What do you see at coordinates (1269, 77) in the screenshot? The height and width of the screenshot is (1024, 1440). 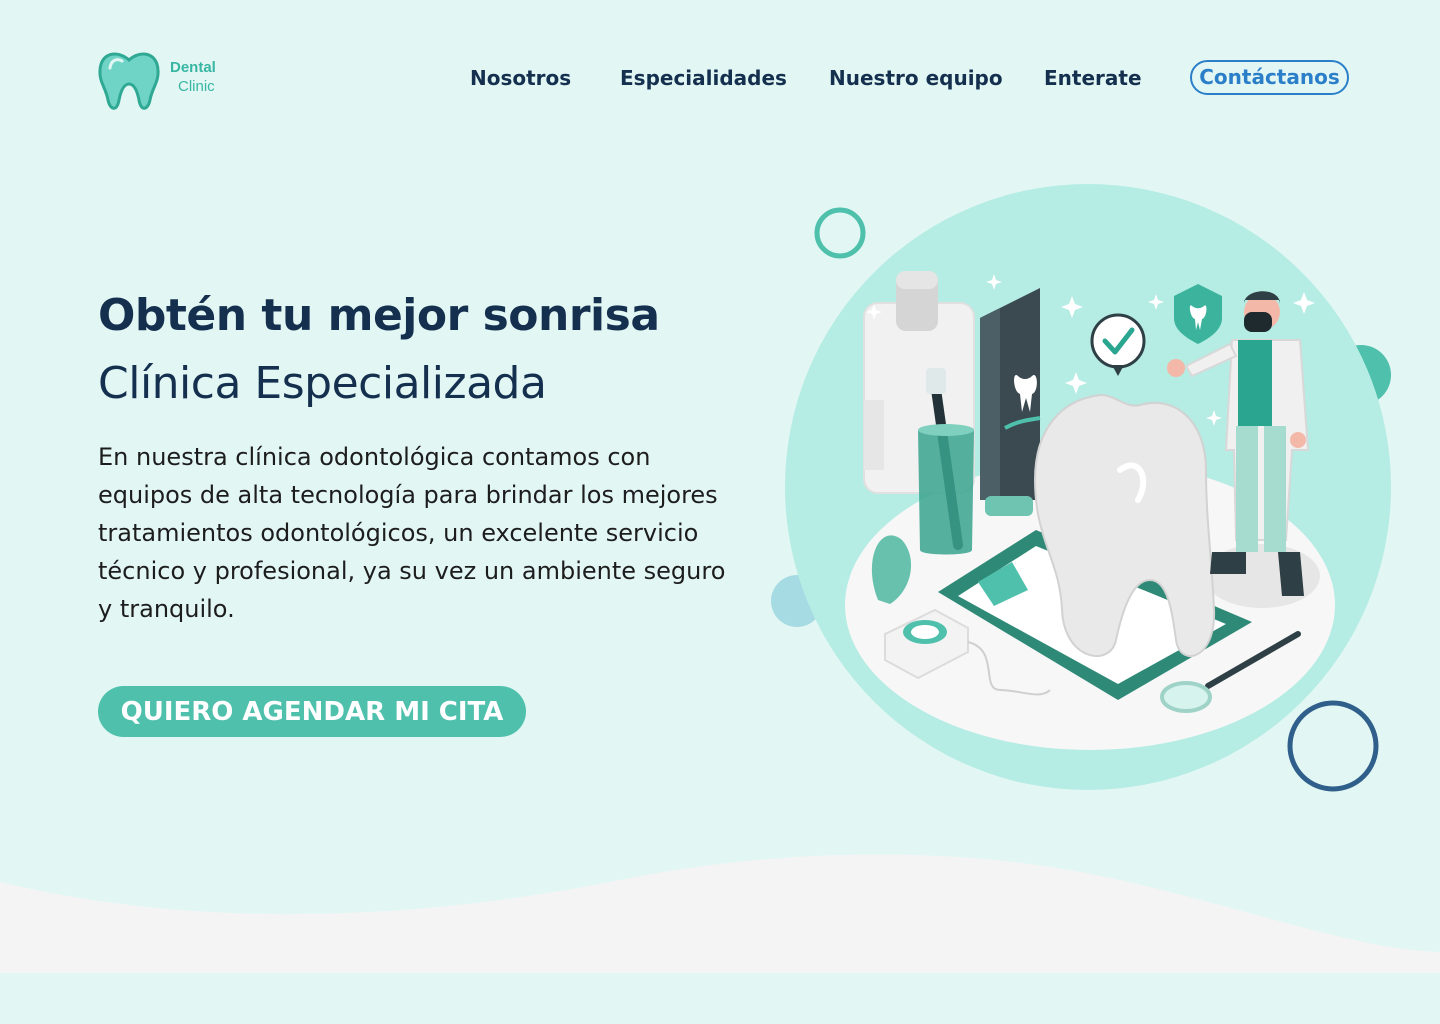 I see `contact-button: Contáctanos` at bounding box center [1269, 77].